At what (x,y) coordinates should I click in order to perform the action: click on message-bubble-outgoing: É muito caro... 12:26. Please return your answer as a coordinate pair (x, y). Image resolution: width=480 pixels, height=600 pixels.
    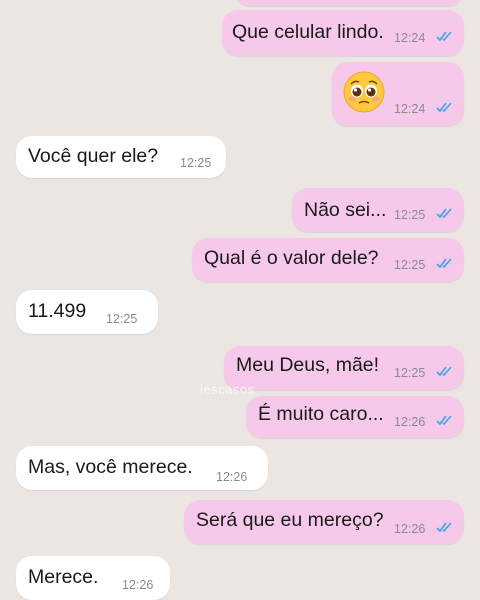
    Looking at the image, I should click on (355, 417).